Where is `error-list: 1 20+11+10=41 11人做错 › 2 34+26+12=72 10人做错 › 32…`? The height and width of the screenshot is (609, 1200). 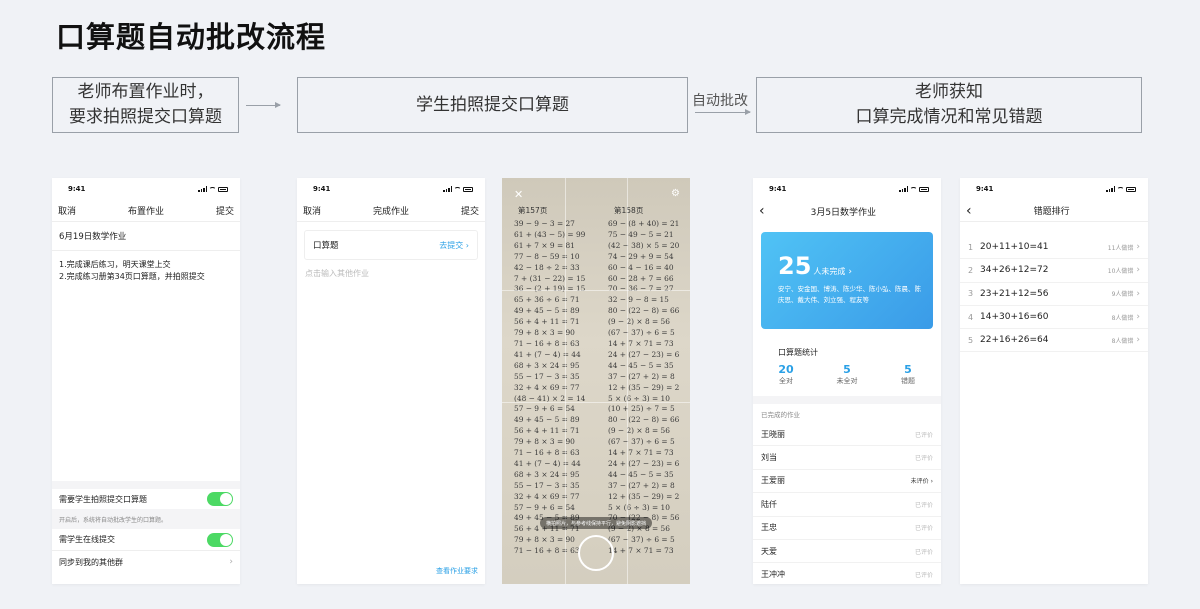
error-list: 1 20+11+10=41 11人做错 › 2 34+26+12=72 10人做错 › 32… is located at coordinates (1054, 294).